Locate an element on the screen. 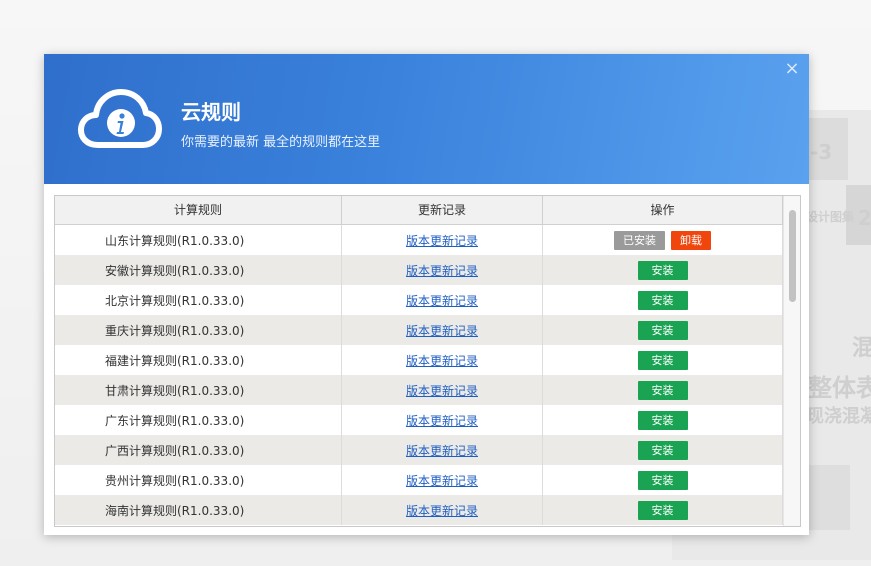 This screenshot has height=566, width=871. table-row: 北京计算规则(R1.0.33.0) 版本更新记录 安装 is located at coordinates (419, 300).